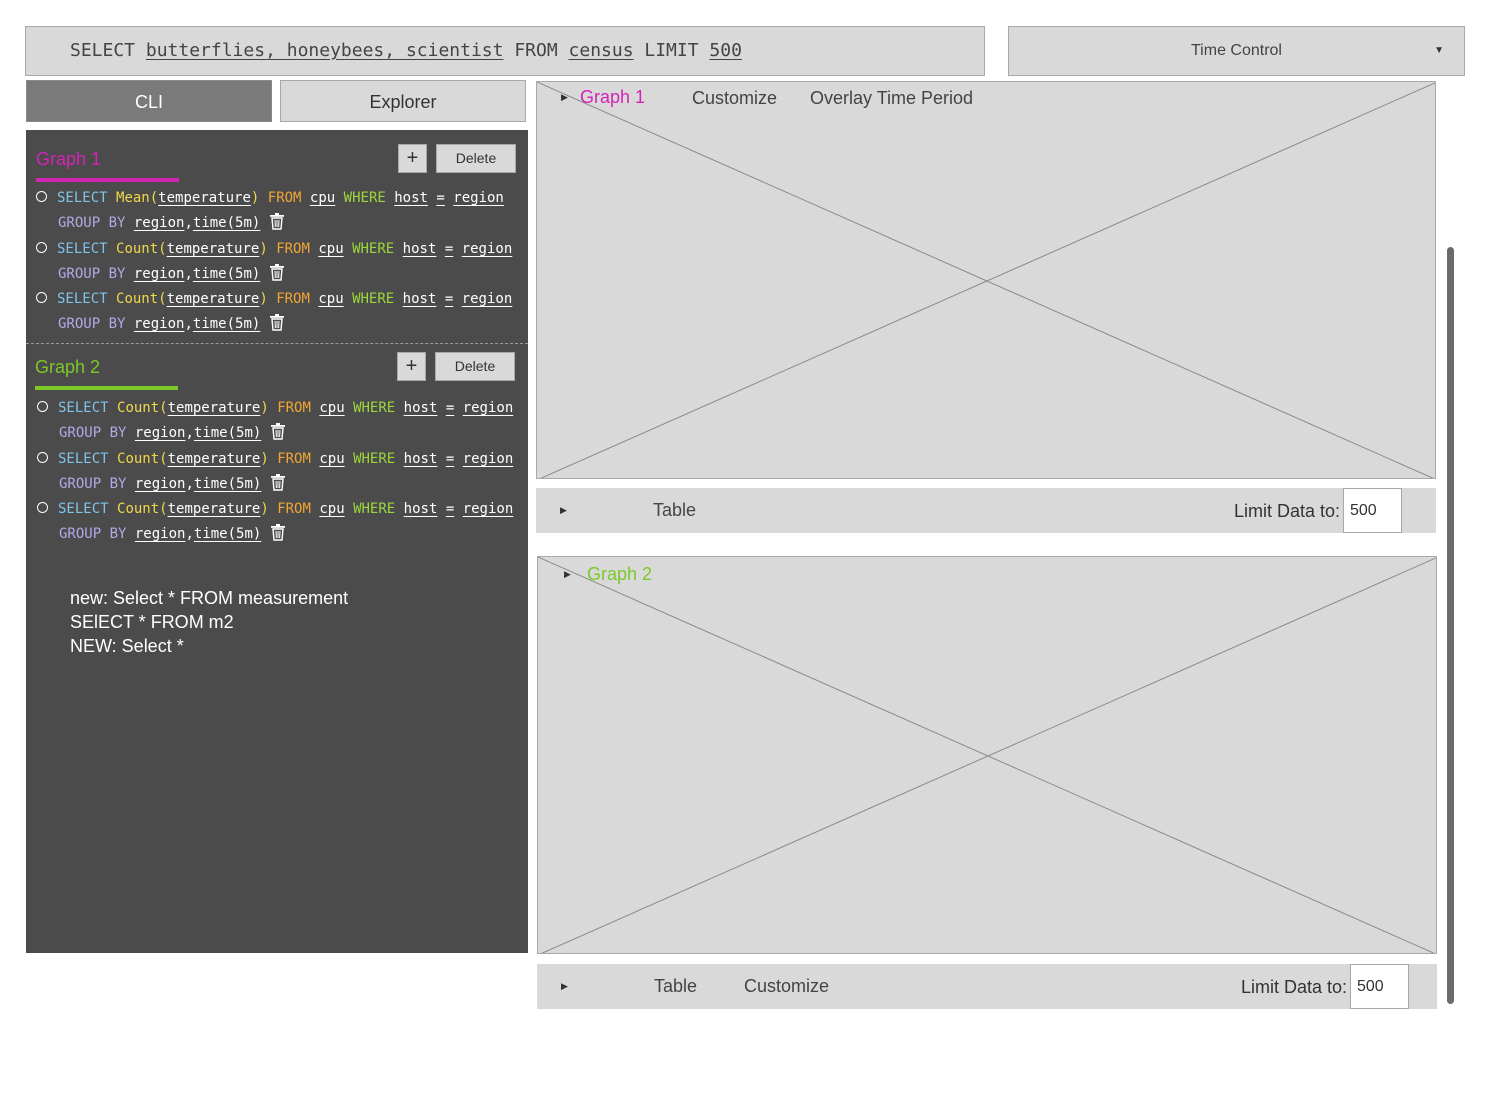  Describe the element at coordinates (277, 343) in the screenshot. I see `group-divider` at that location.